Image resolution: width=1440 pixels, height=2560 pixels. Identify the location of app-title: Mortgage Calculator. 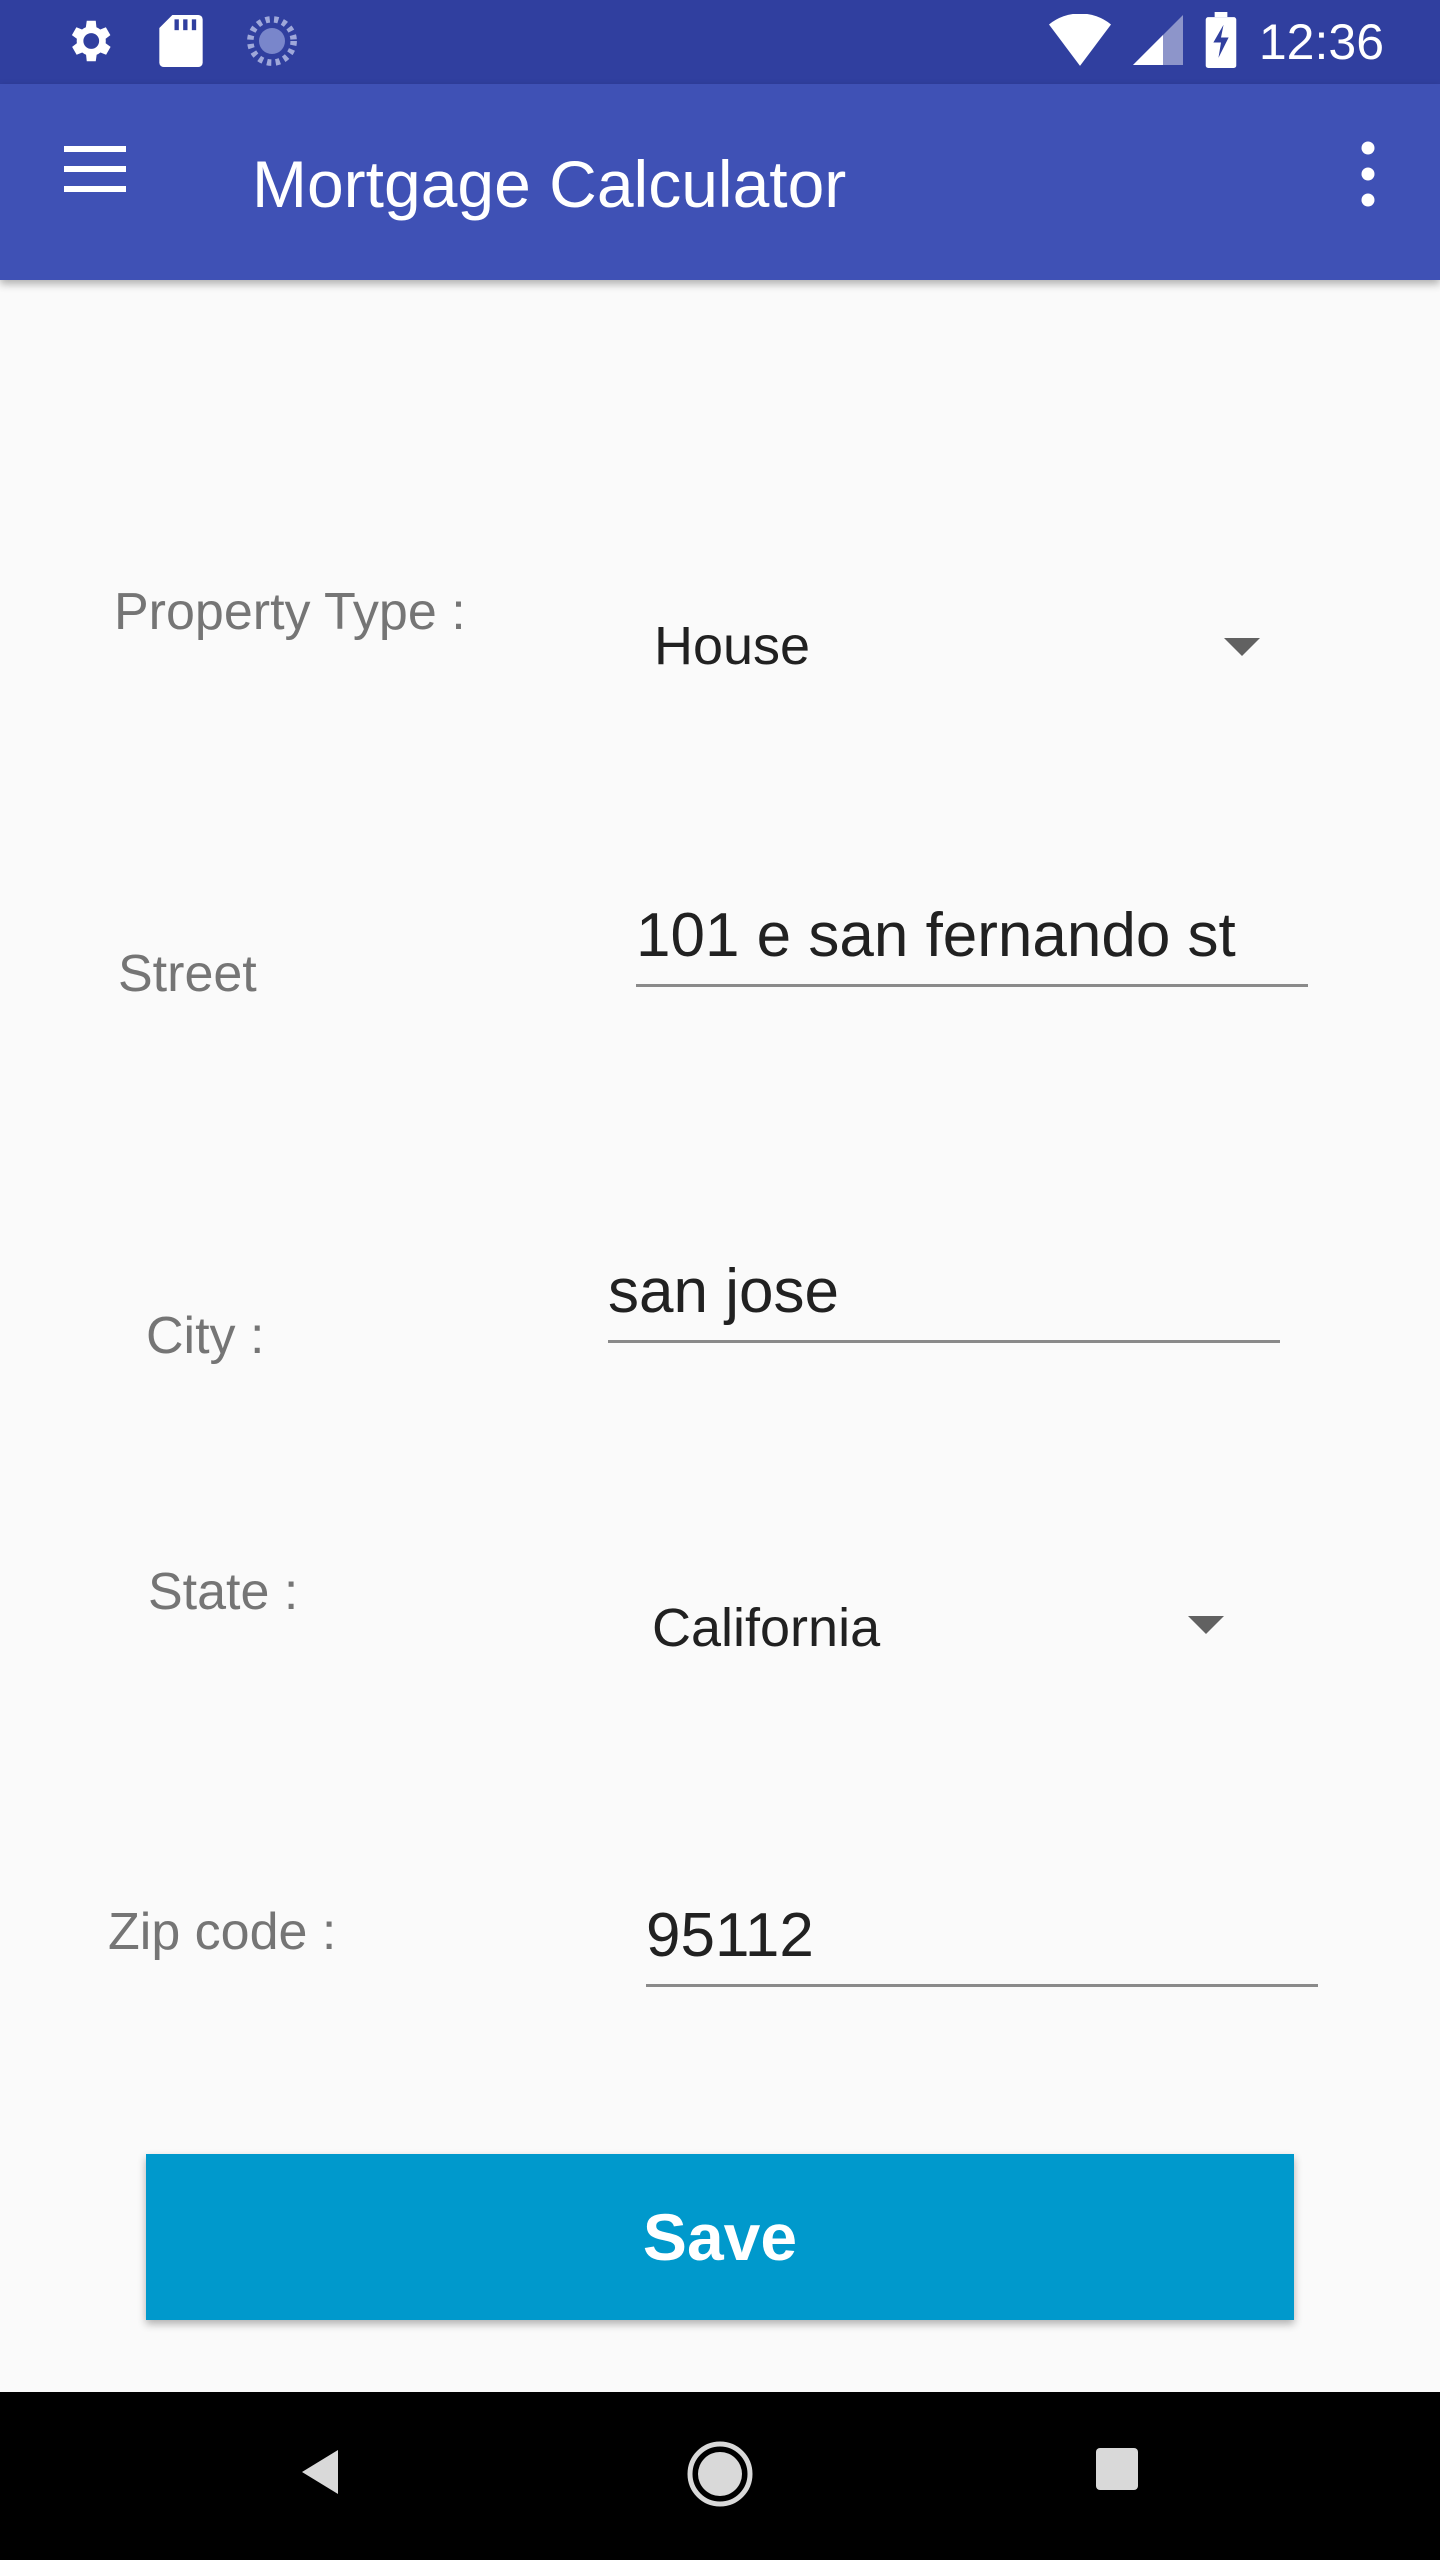
(549, 184).